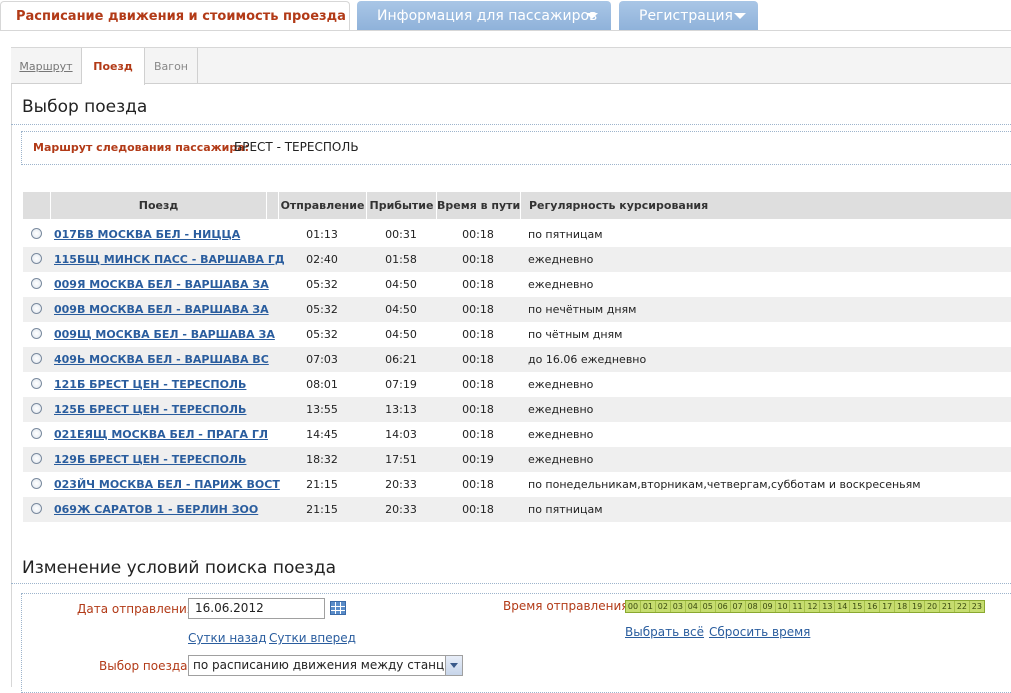 The width and height of the screenshot is (1011, 693). I want to click on hour-cell: 07, so click(738, 606).